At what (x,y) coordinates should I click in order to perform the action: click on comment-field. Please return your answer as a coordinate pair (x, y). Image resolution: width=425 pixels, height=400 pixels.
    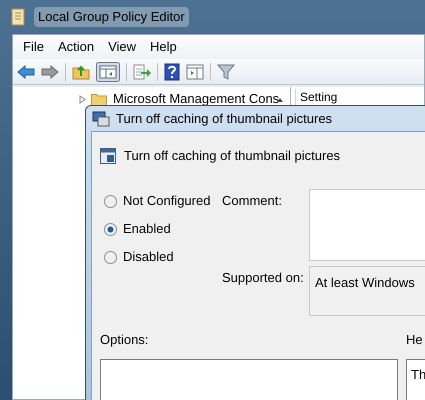
    Looking at the image, I should click on (367, 225).